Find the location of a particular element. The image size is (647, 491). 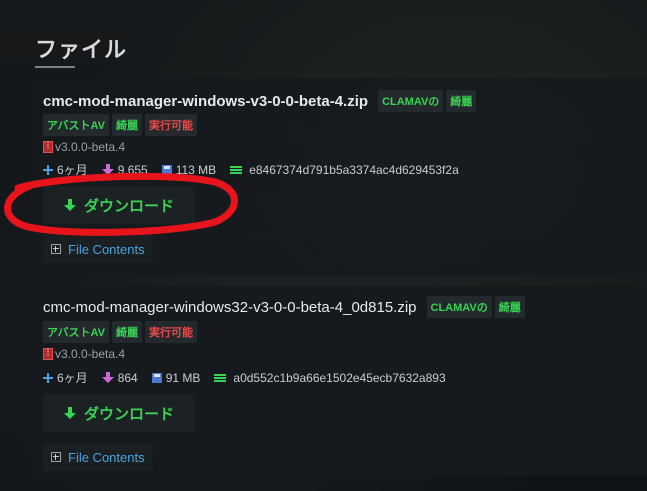

hash-text: a0d552c1b9a66e1502e45ecb7632a893 is located at coordinates (339, 377).